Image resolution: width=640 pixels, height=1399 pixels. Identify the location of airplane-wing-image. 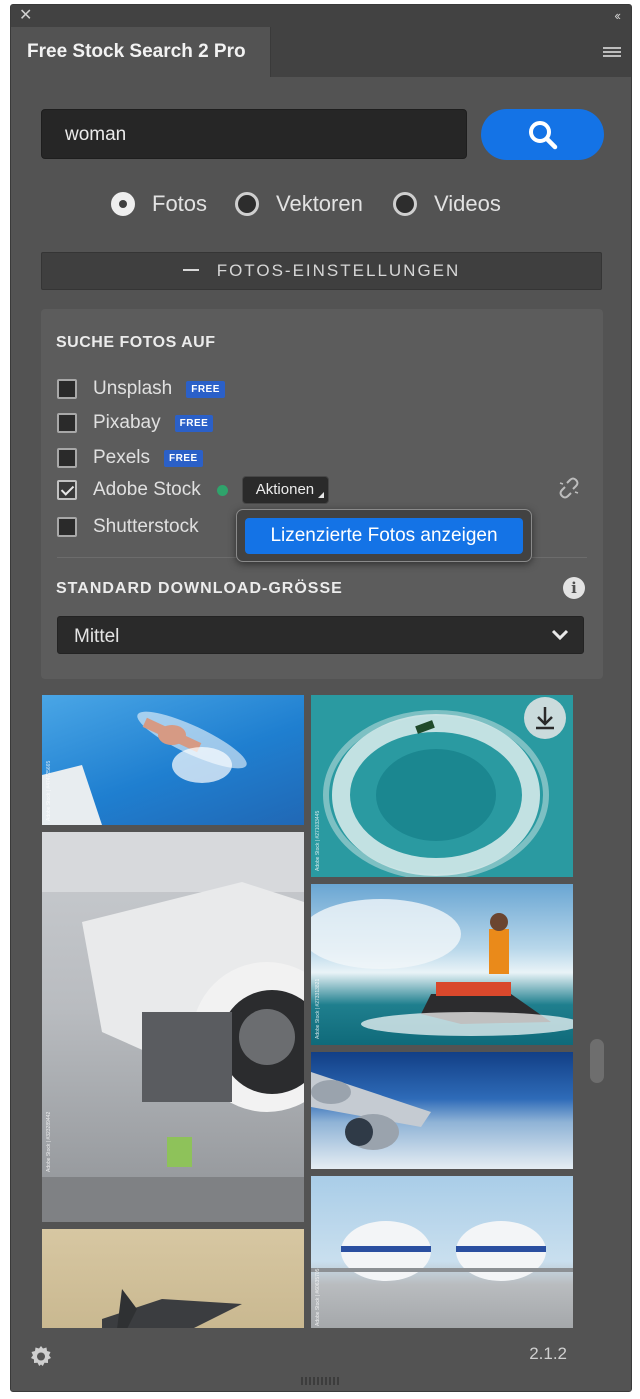
(371, 1111).